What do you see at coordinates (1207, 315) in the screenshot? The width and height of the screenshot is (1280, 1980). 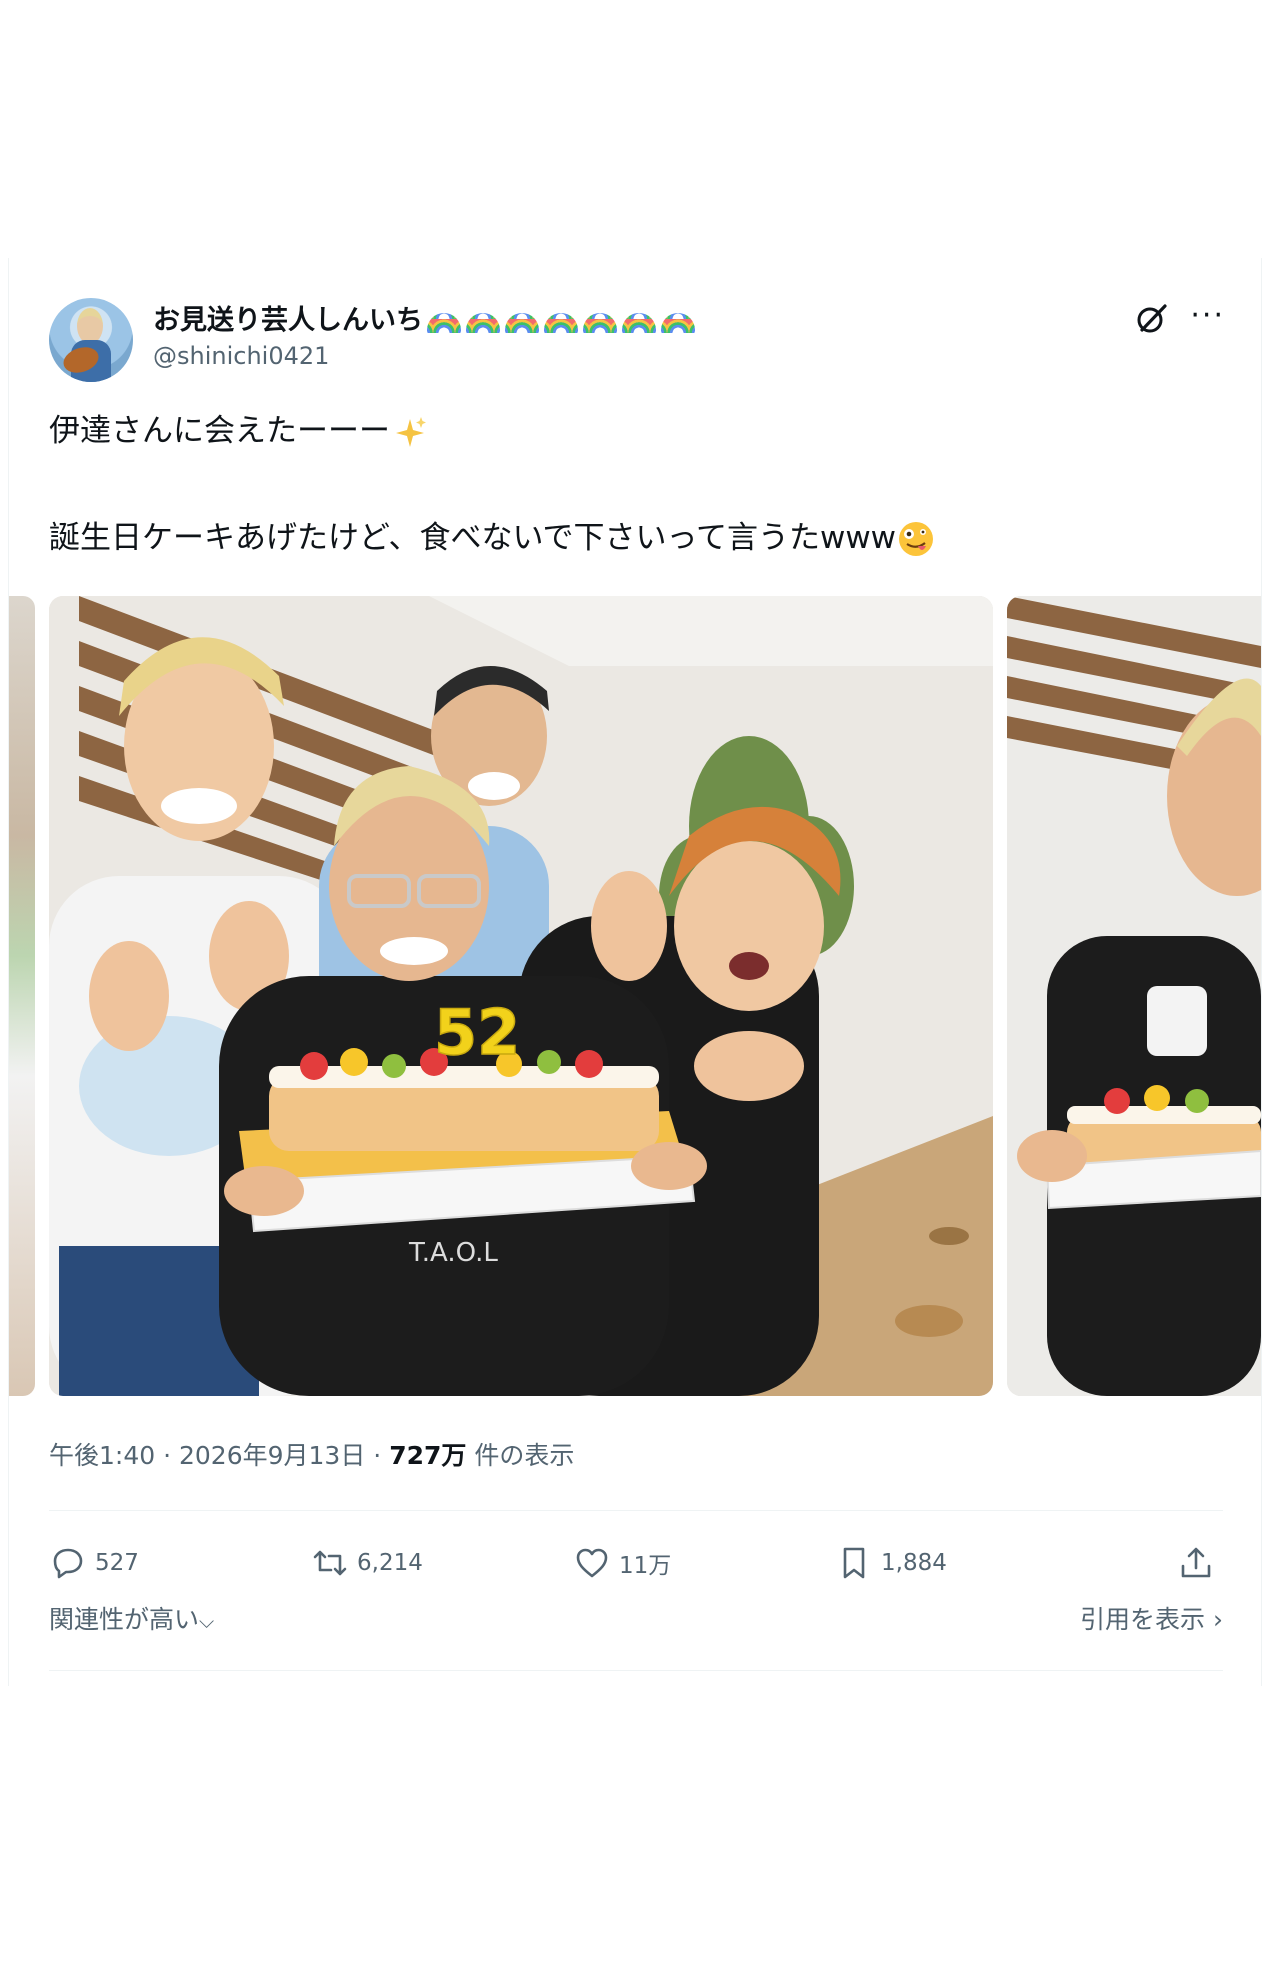 I see `more-options-icon: ···` at bounding box center [1207, 315].